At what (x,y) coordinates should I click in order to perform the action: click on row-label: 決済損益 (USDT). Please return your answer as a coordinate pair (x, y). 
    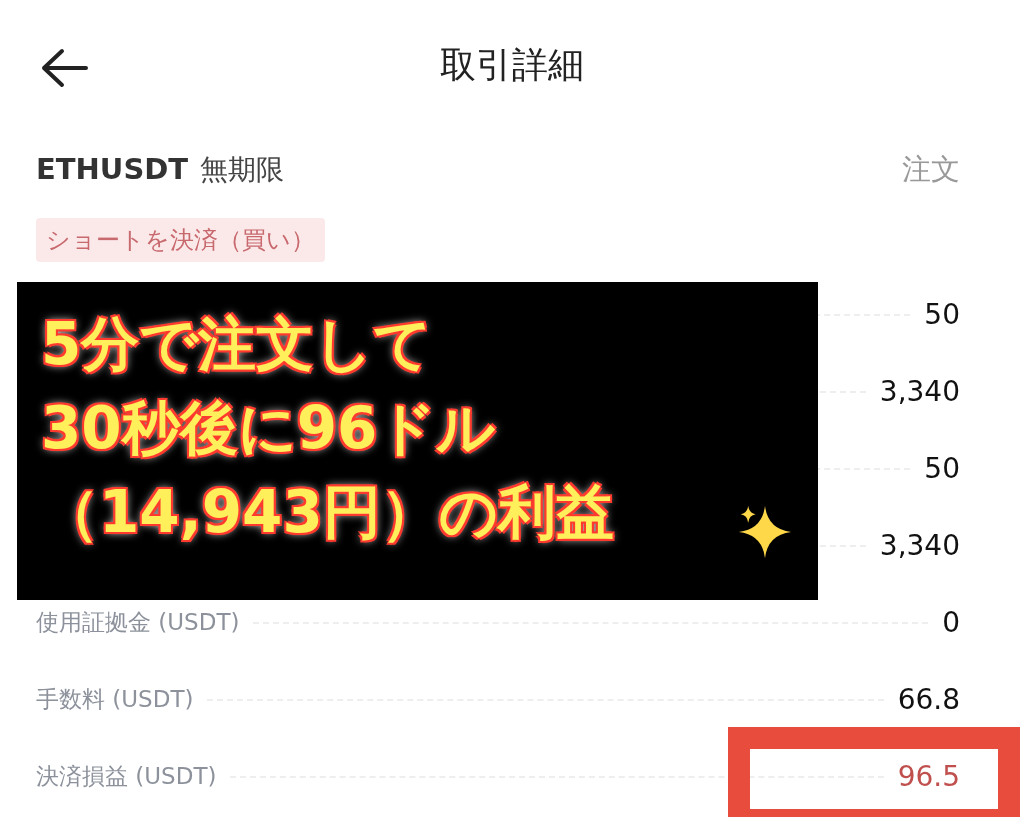
    Looking at the image, I should click on (126, 776).